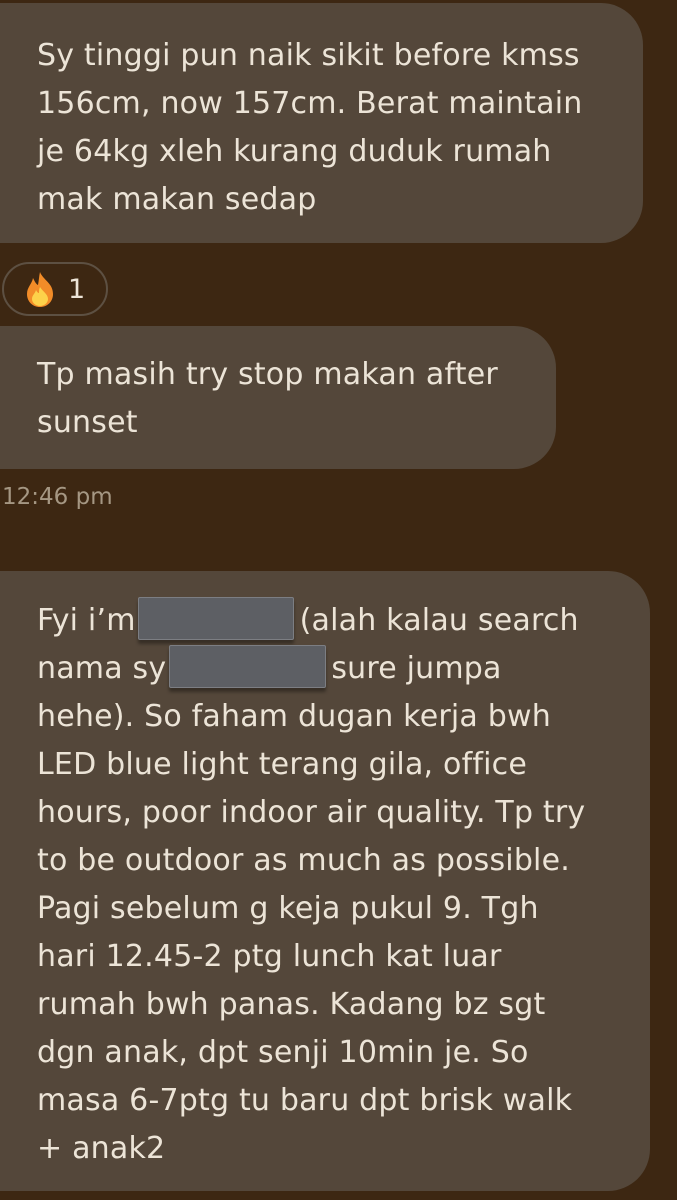  What do you see at coordinates (283, 1052) in the screenshot?
I see `message-text-line: dgn anak, dpt senji 10min je. So` at bounding box center [283, 1052].